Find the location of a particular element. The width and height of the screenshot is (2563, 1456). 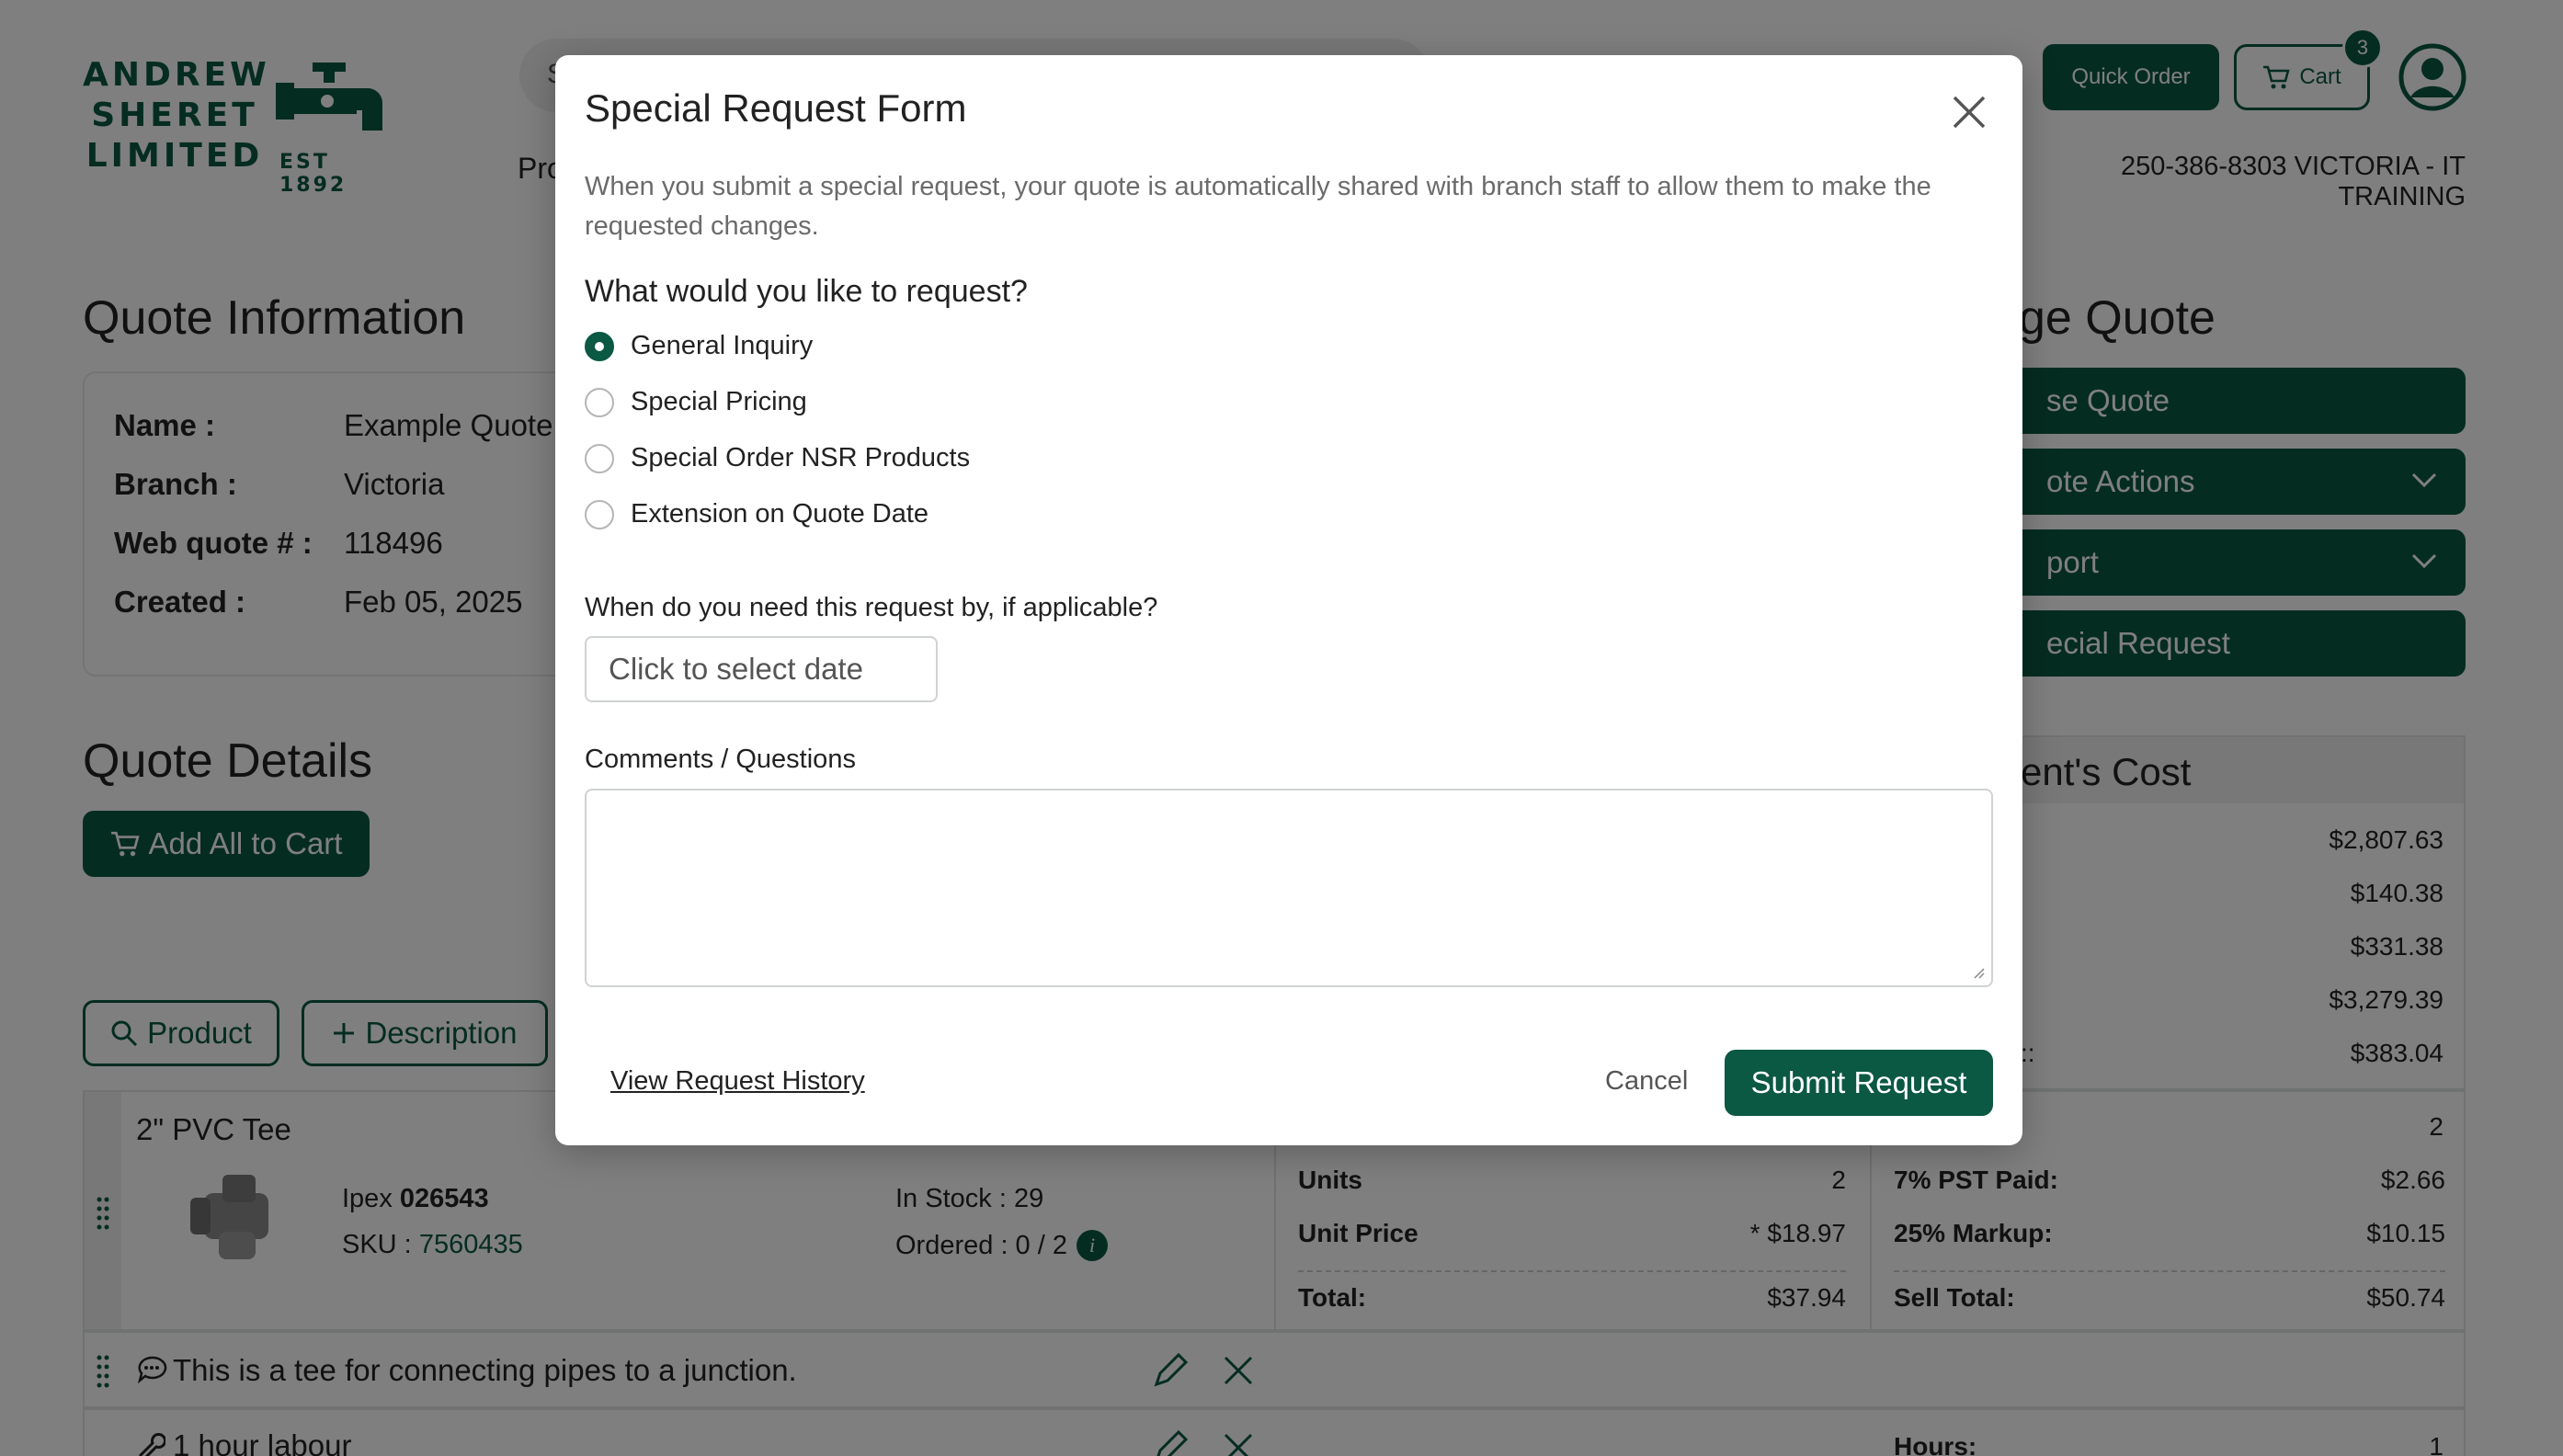

radio-special-pricing: Special Pricing is located at coordinates (696, 402).